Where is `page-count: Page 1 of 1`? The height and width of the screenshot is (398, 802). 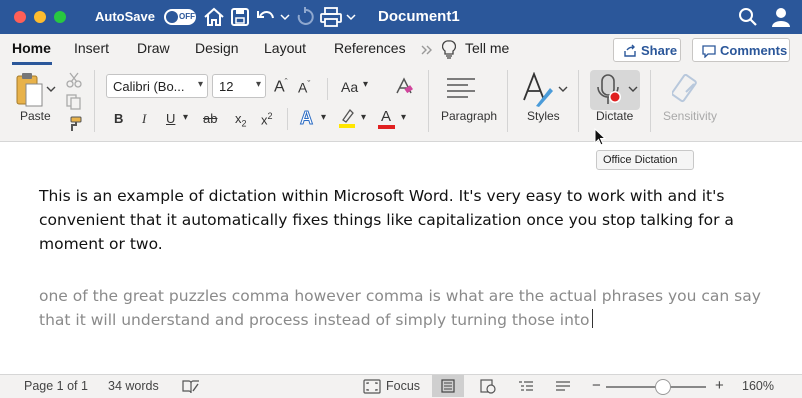
page-count: Page 1 of 1 is located at coordinates (56, 386).